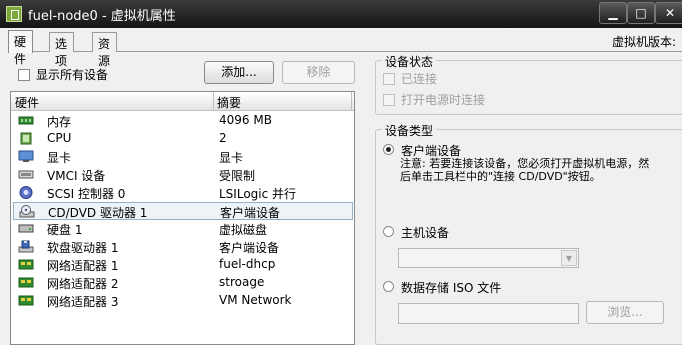 The image size is (682, 345). What do you see at coordinates (27, 211) in the screenshot?
I see `cdrom-icon` at bounding box center [27, 211].